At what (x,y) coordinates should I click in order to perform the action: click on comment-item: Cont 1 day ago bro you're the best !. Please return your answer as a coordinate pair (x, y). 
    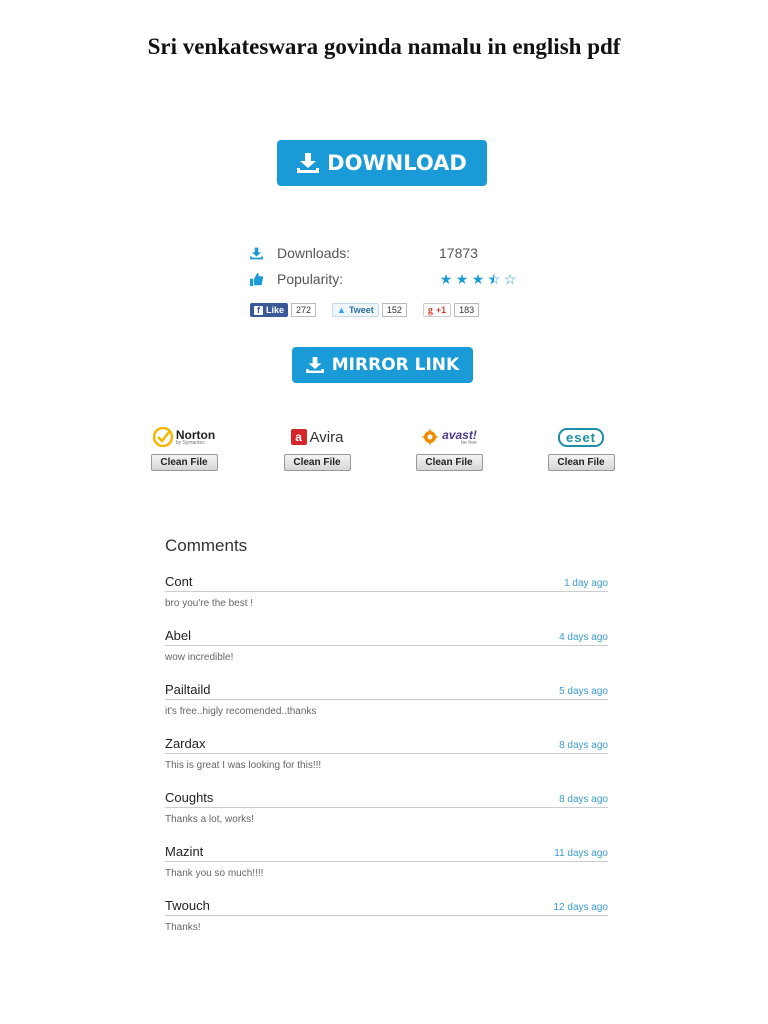
    Looking at the image, I should click on (386, 601).